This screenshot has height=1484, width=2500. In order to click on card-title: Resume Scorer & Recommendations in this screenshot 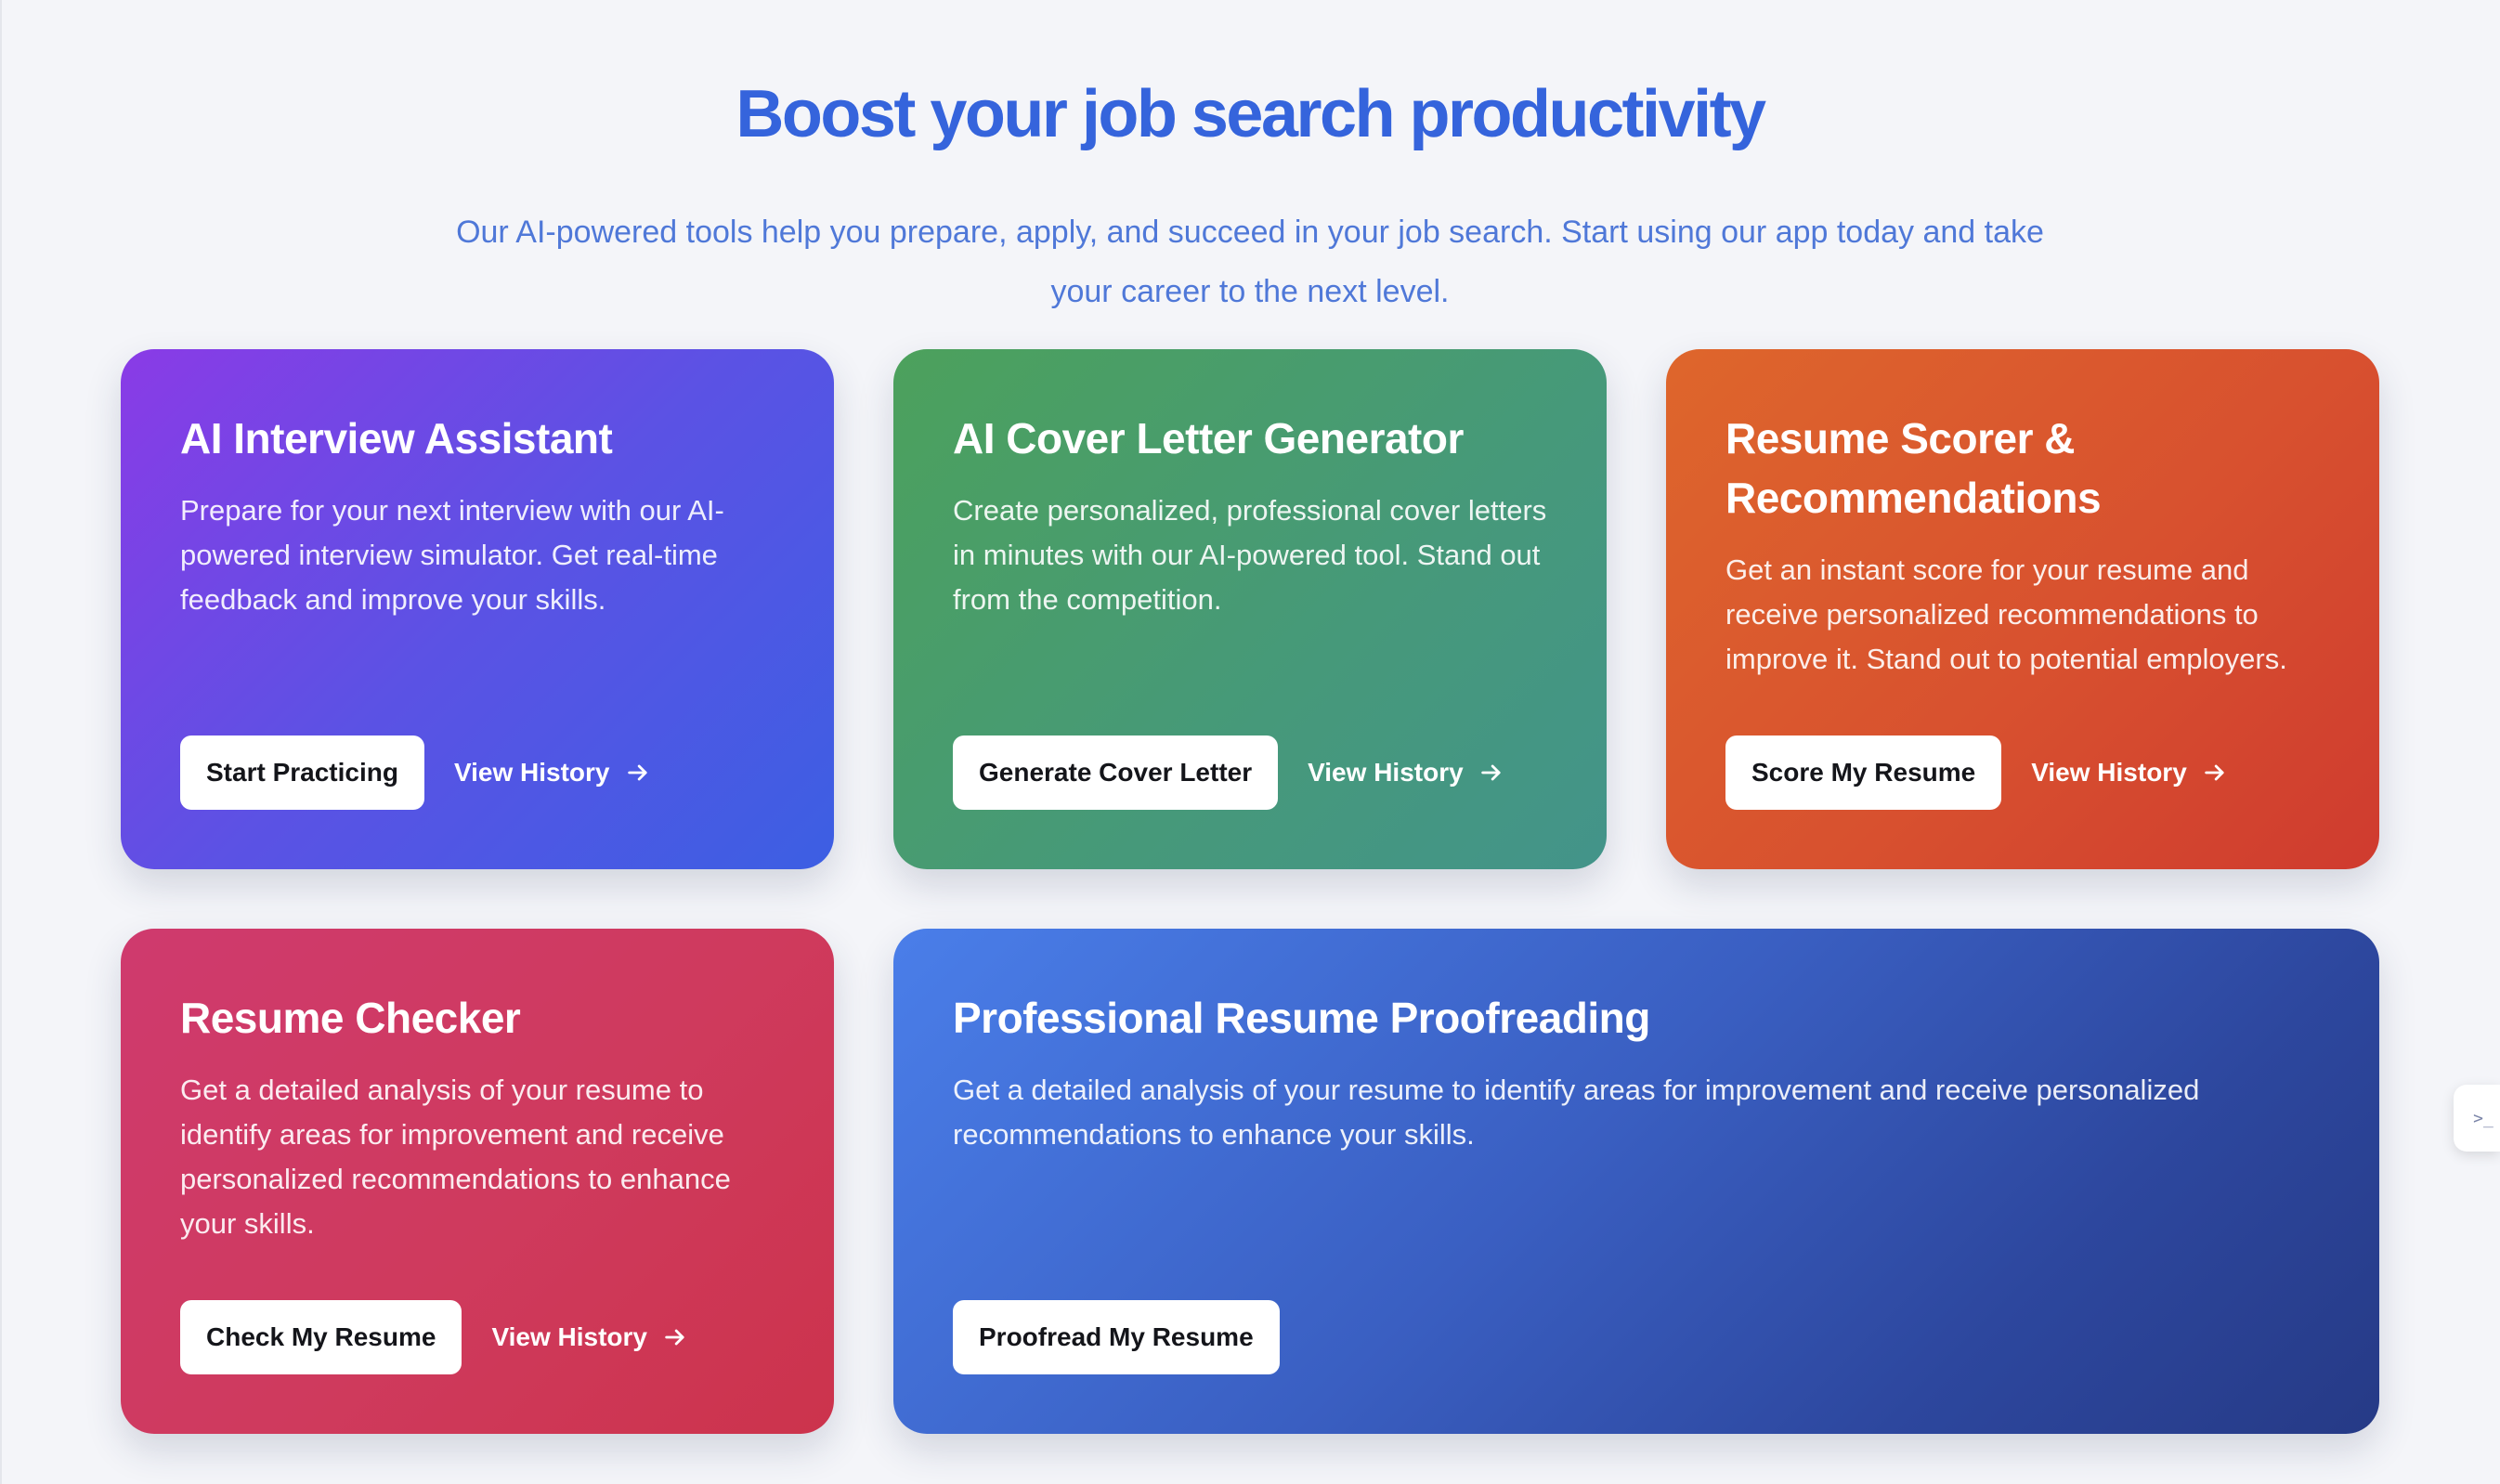, I will do `click(1913, 468)`.